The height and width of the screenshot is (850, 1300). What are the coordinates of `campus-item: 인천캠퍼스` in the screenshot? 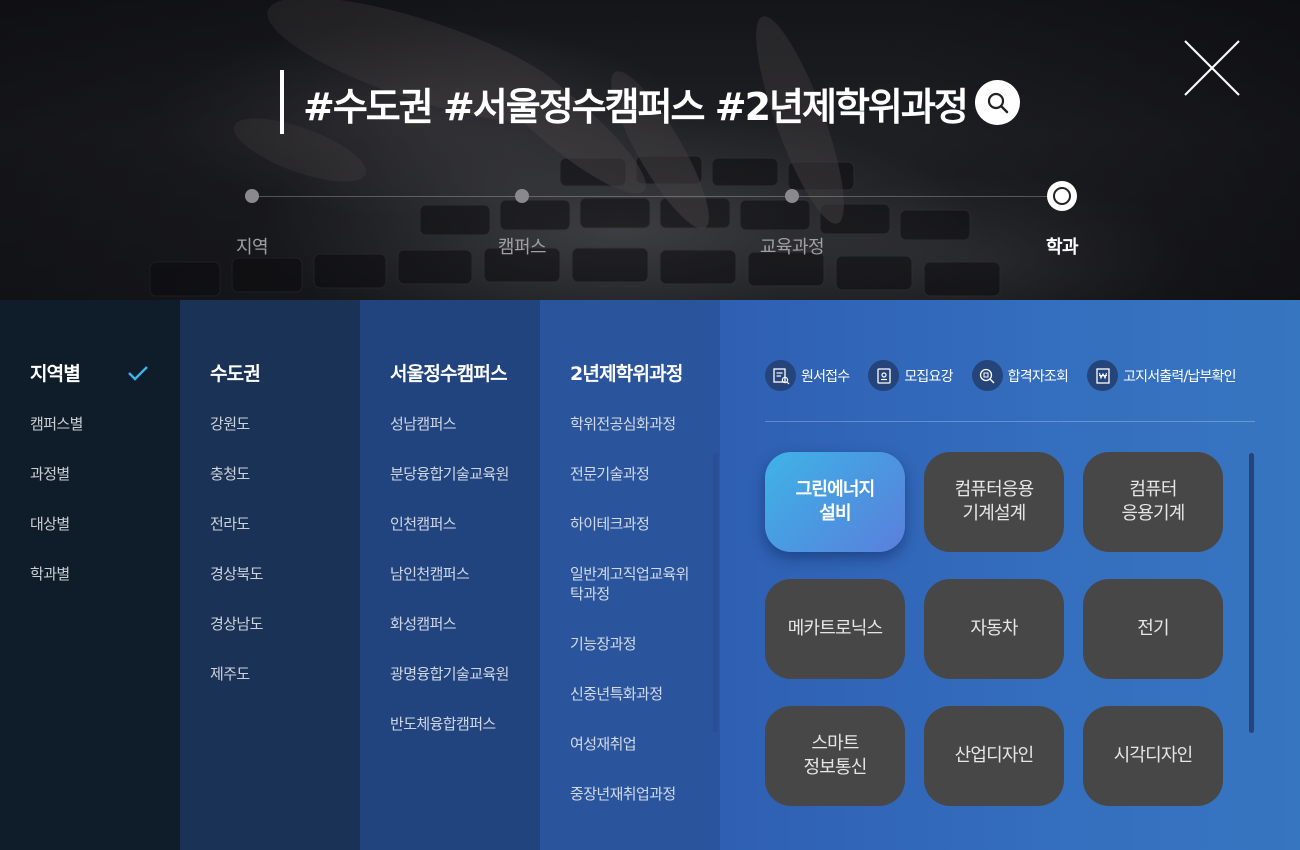 It's located at (423, 524).